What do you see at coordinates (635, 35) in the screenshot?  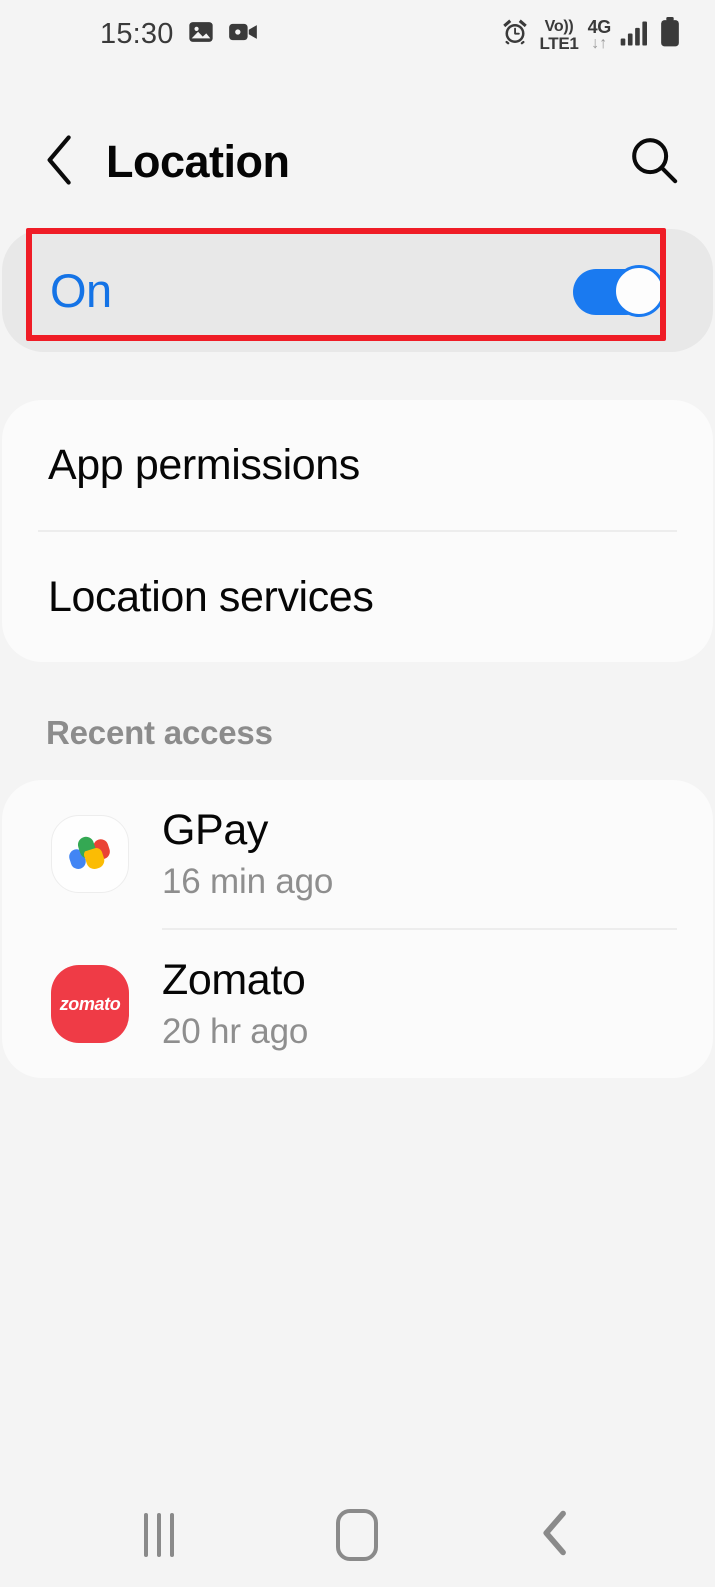 I see `signal-bars-icon` at bounding box center [635, 35].